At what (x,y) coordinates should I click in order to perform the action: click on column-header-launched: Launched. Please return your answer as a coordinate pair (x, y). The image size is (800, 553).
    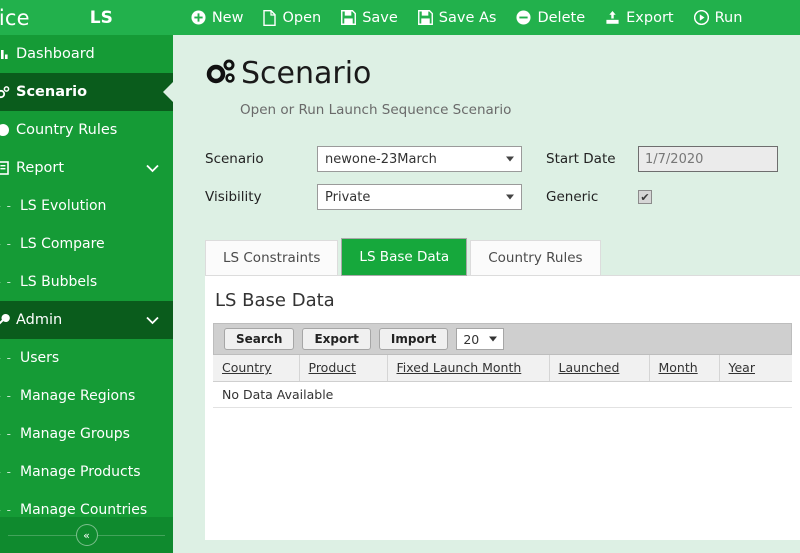
    Looking at the image, I should click on (598, 368).